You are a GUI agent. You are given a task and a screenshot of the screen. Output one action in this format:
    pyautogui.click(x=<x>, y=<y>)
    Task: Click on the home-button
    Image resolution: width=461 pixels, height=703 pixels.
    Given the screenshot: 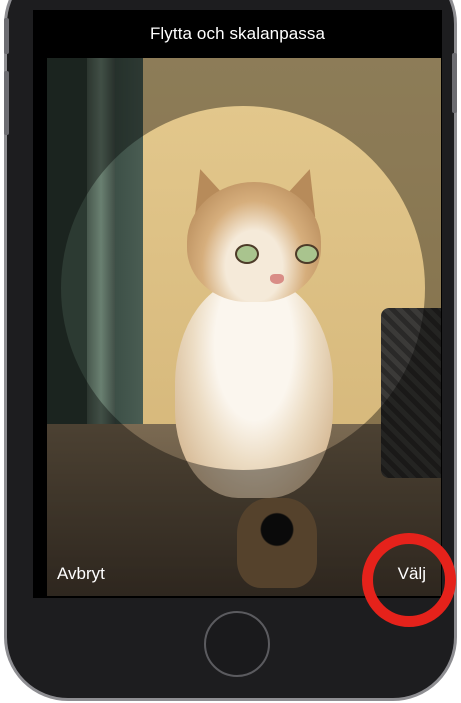 What is the action you would take?
    pyautogui.click(x=237, y=644)
    